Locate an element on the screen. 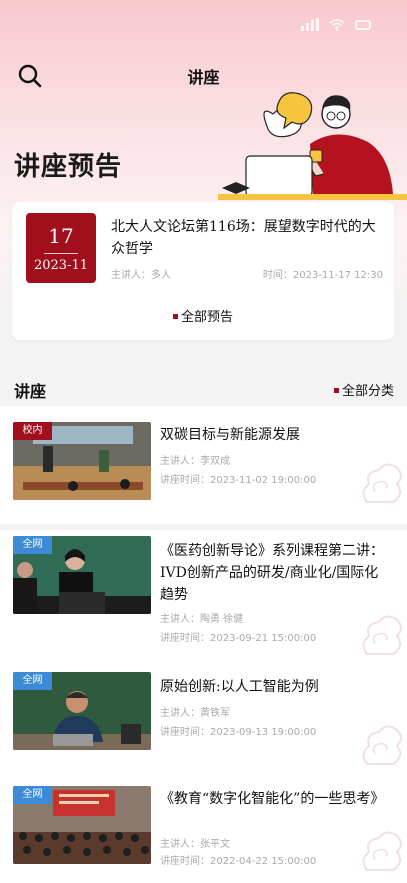  lecture-title: 原始创新:以人工智能为例 is located at coordinates (276, 687).